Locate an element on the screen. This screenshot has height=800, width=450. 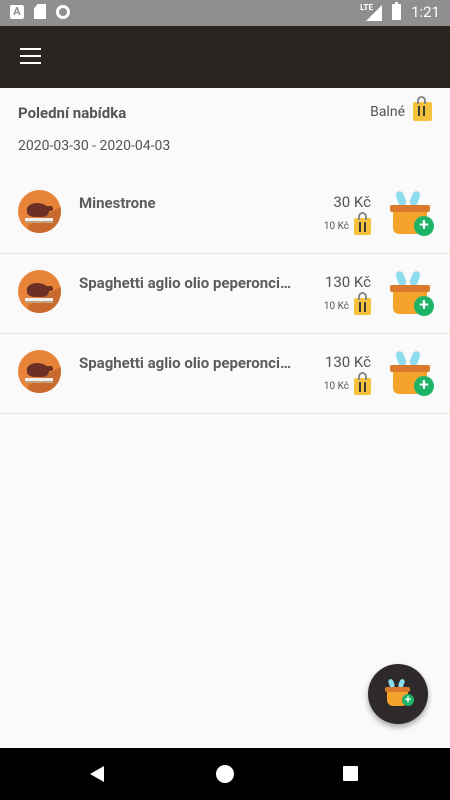
item-name: Minestrone is located at coordinates (117, 203).